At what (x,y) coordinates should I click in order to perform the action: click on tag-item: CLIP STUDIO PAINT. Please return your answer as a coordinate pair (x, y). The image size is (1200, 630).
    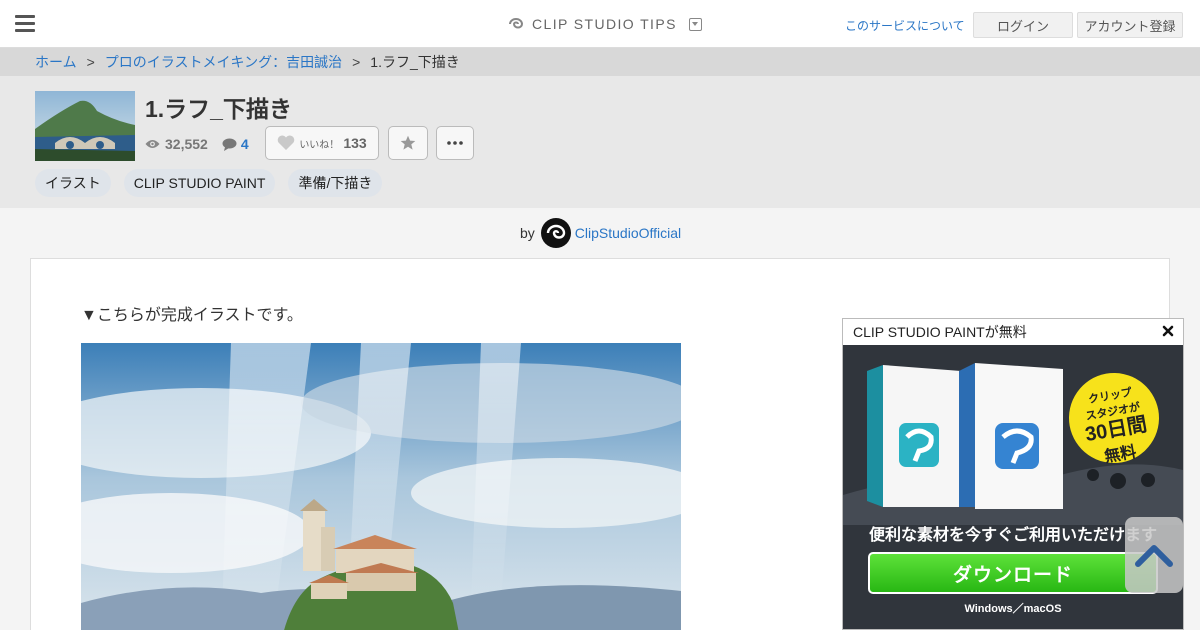
    Looking at the image, I should click on (199, 183).